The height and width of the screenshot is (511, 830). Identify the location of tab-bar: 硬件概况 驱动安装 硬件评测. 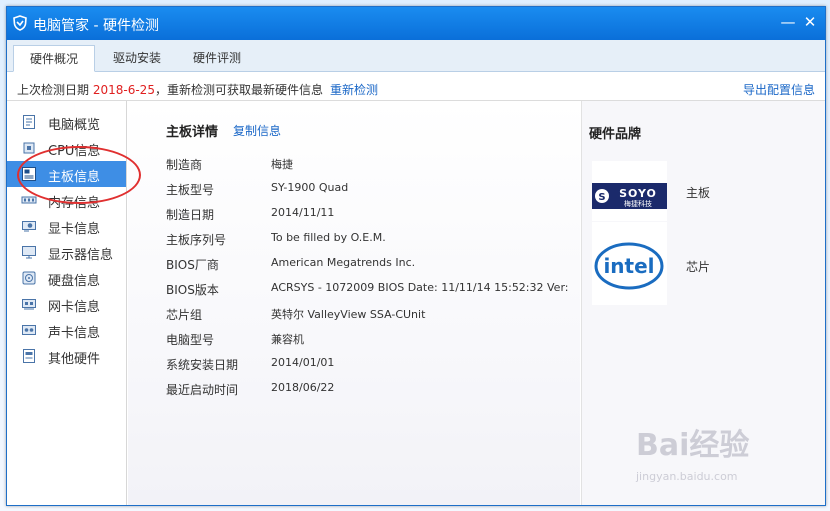
(416, 56).